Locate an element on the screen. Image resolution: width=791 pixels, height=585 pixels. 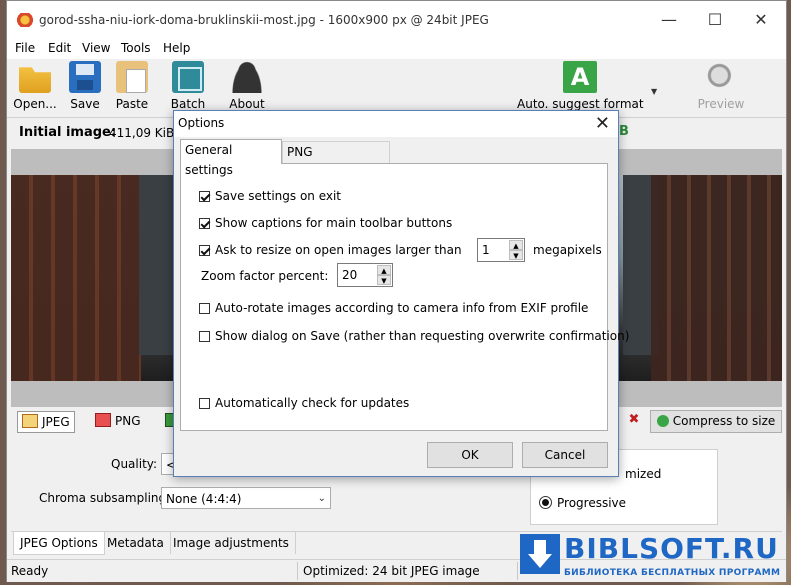
auto-suggest-format-button: A Auto. suggest format is located at coordinates (580, 87).